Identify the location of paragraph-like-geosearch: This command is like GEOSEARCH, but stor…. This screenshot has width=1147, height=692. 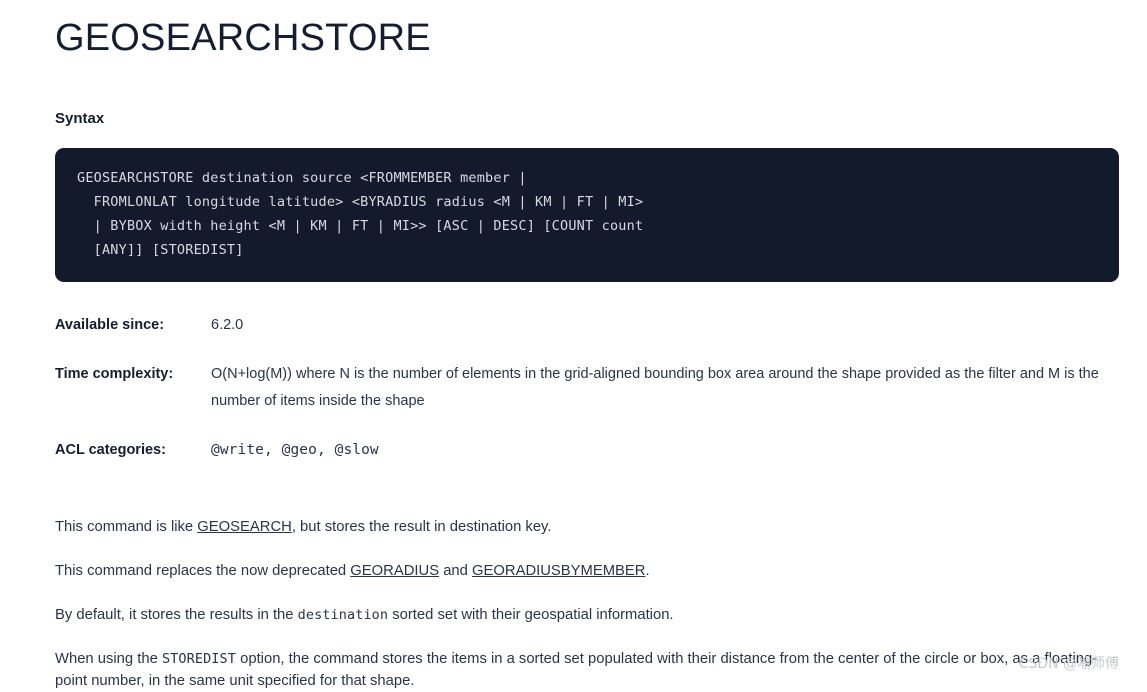
(587, 527).